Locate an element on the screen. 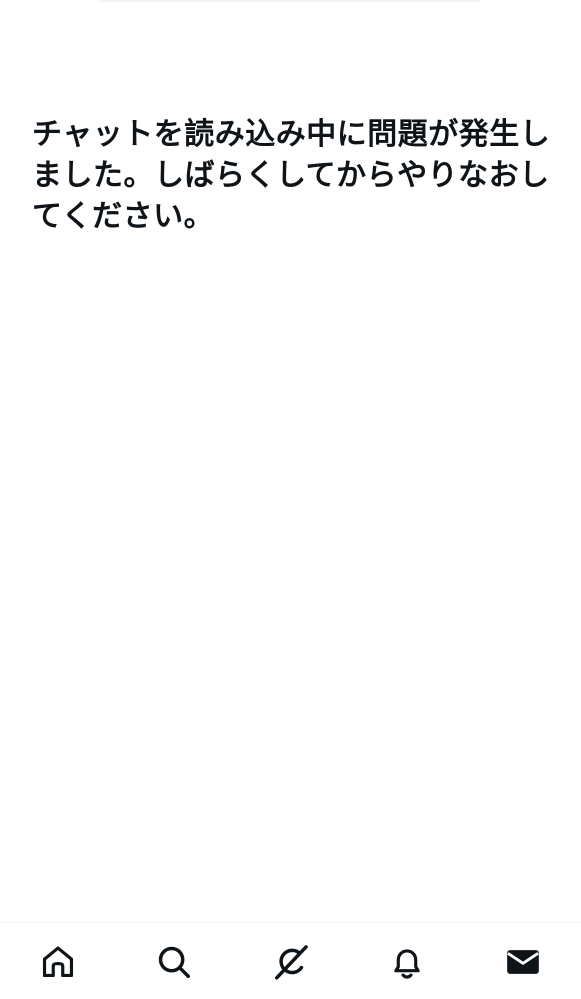  grok-icon is located at coordinates (291, 962).